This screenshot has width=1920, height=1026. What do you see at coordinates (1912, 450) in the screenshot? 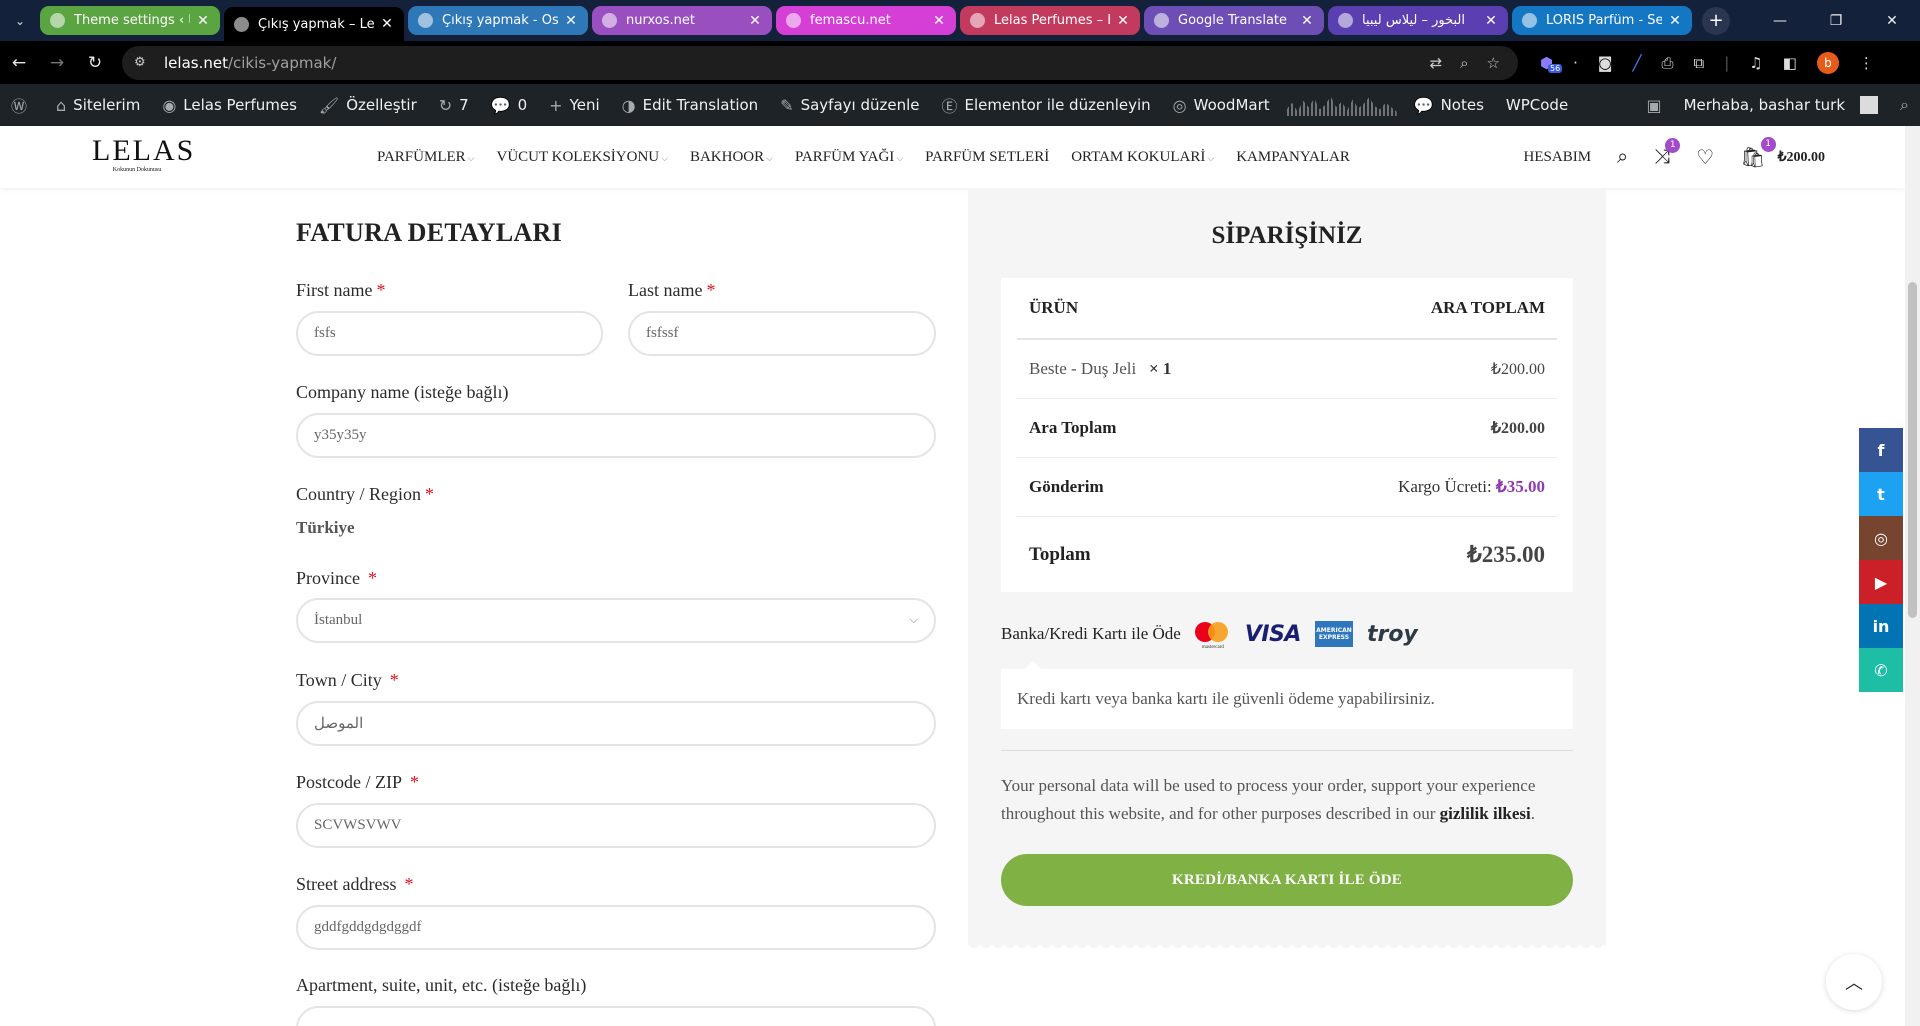
I see `scrollbar-thumb` at bounding box center [1912, 450].